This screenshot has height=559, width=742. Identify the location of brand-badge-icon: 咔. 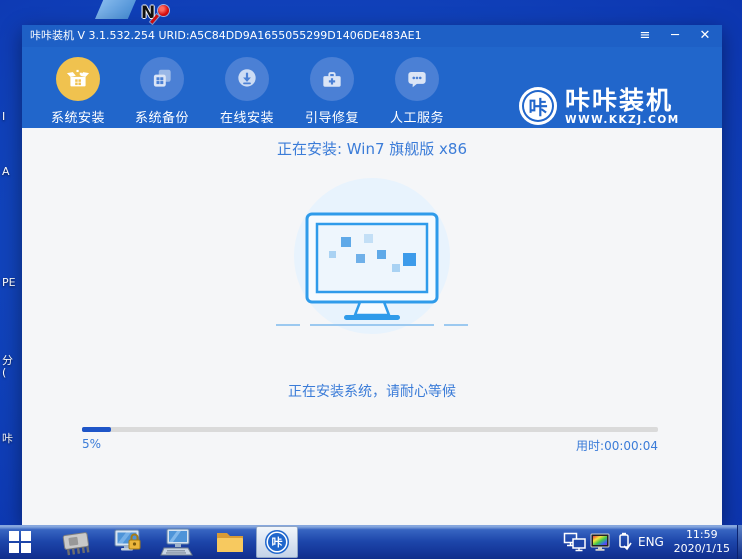
(538, 106).